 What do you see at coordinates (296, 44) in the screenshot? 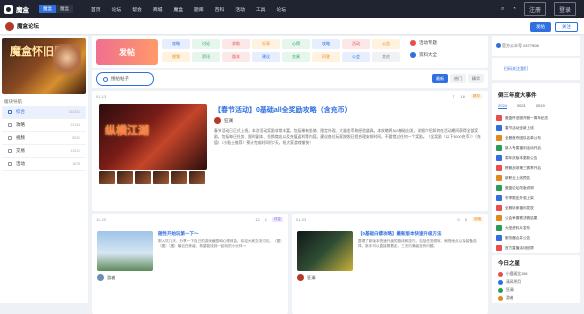
I see `category-tag: 心得` at bounding box center [296, 44].